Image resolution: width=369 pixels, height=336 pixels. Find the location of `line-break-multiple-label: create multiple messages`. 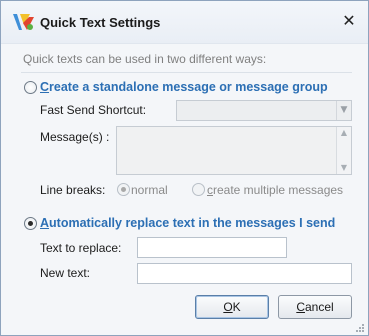

line-break-multiple-label: create multiple messages is located at coordinates (275, 190).